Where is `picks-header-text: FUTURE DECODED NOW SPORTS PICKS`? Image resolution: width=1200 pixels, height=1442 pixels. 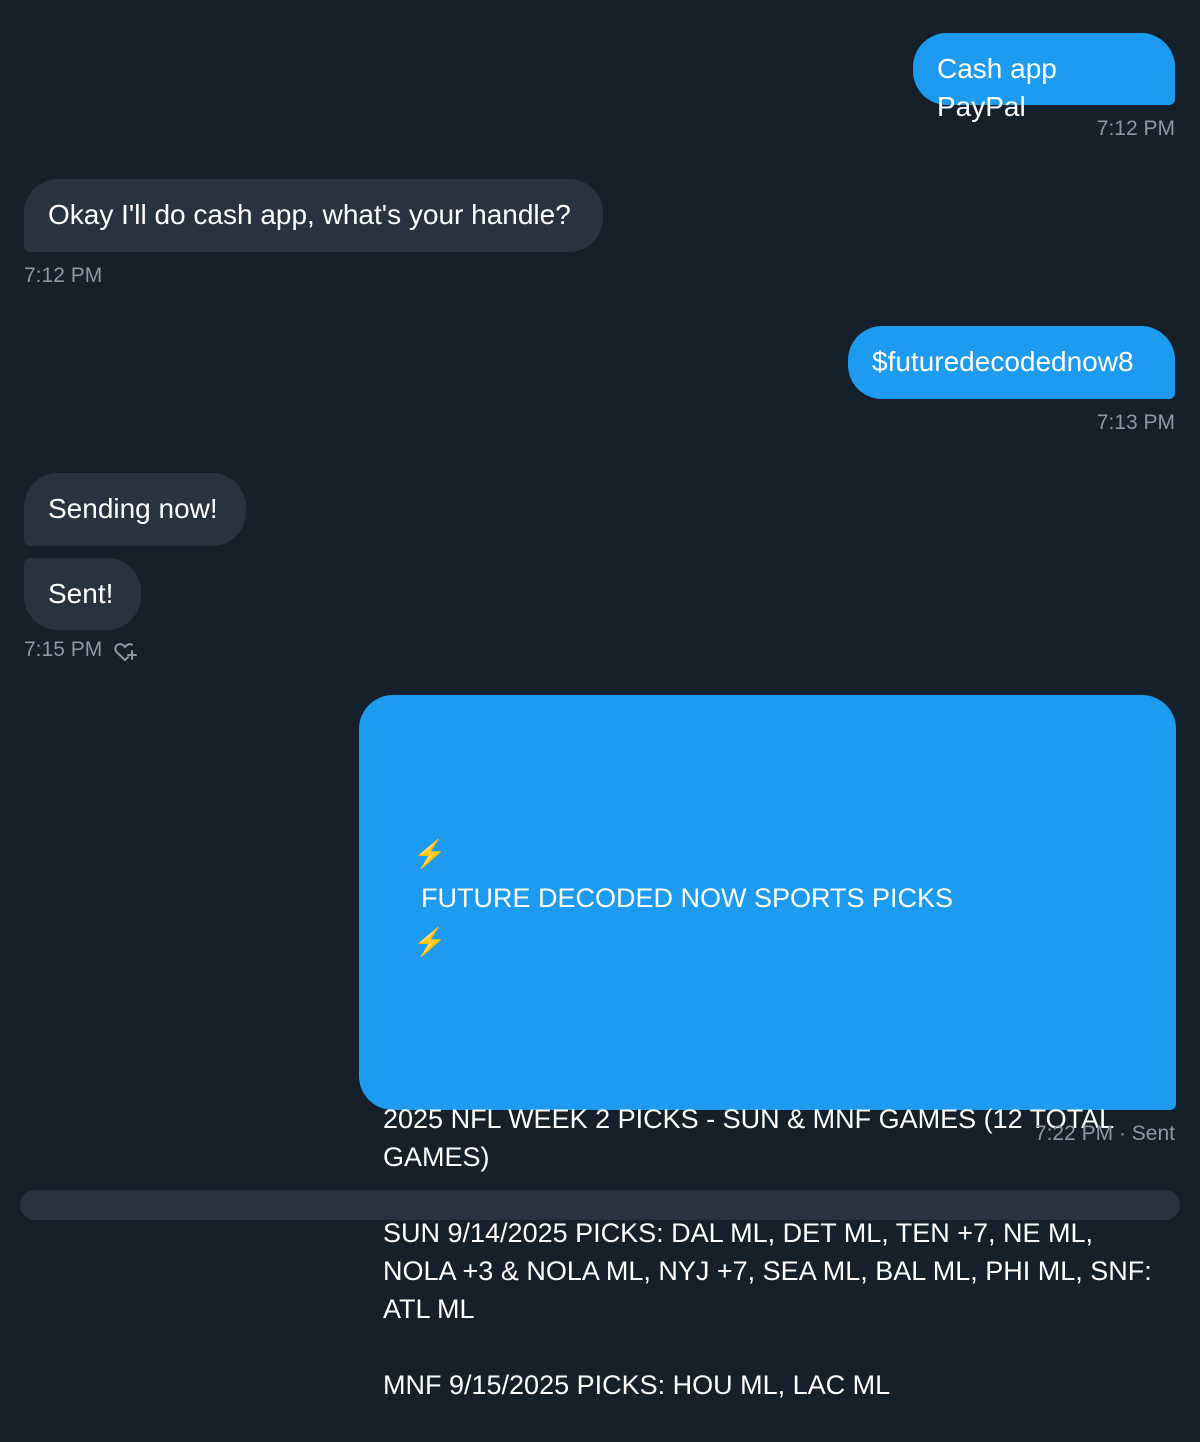 picks-header-text: FUTURE DECODED NOW SPORTS PICKS is located at coordinates (687, 898).